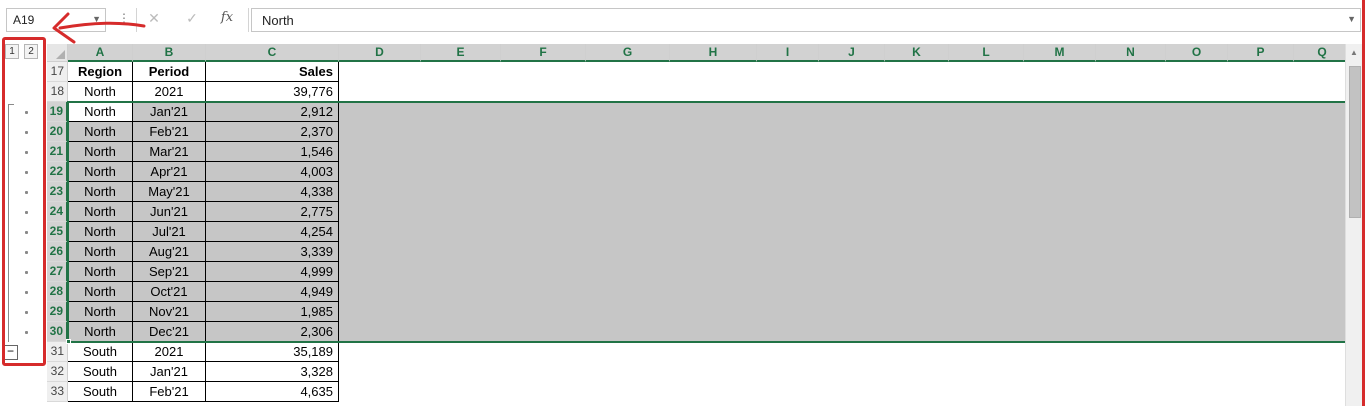 The height and width of the screenshot is (406, 1366). I want to click on row-header: 31, so click(57, 352).